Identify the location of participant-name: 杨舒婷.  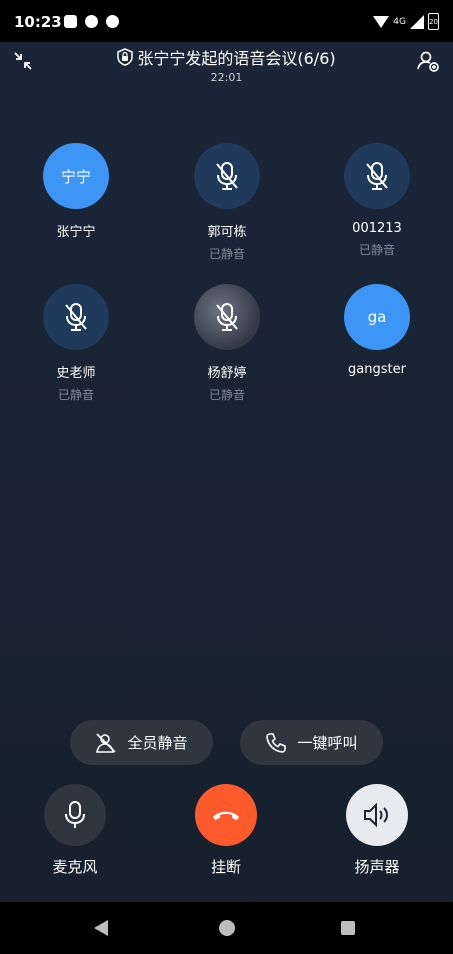
(227, 373).